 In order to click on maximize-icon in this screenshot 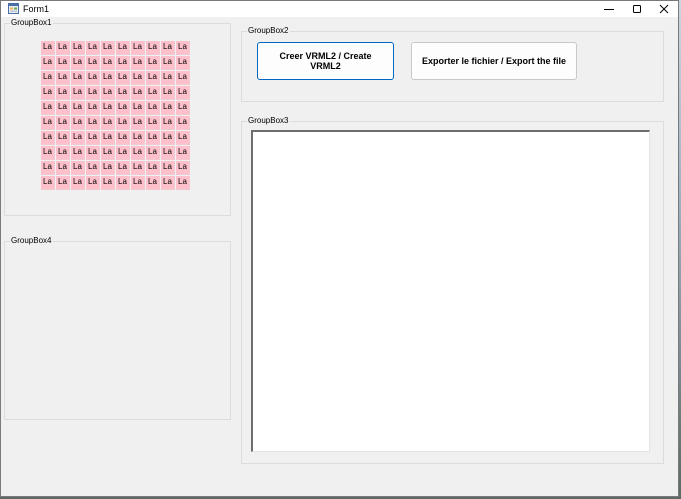, I will do `click(637, 9)`.